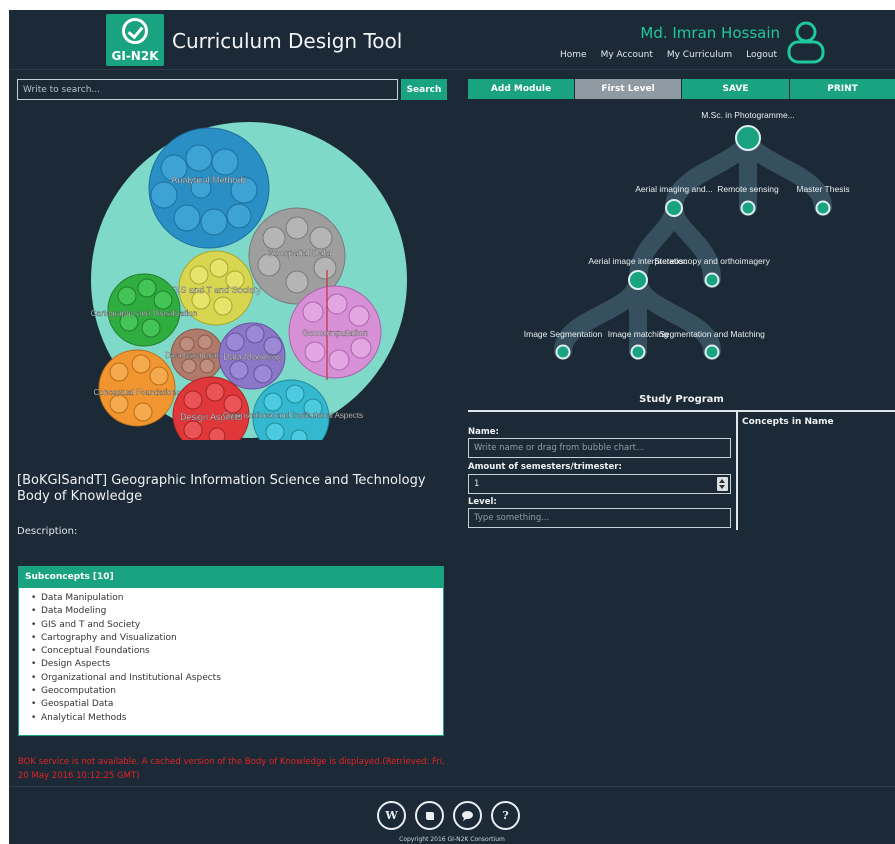 The image size is (895, 844). I want to click on bubble-label-cartography-and-visualization: Cartography and Visualization, so click(144, 313).